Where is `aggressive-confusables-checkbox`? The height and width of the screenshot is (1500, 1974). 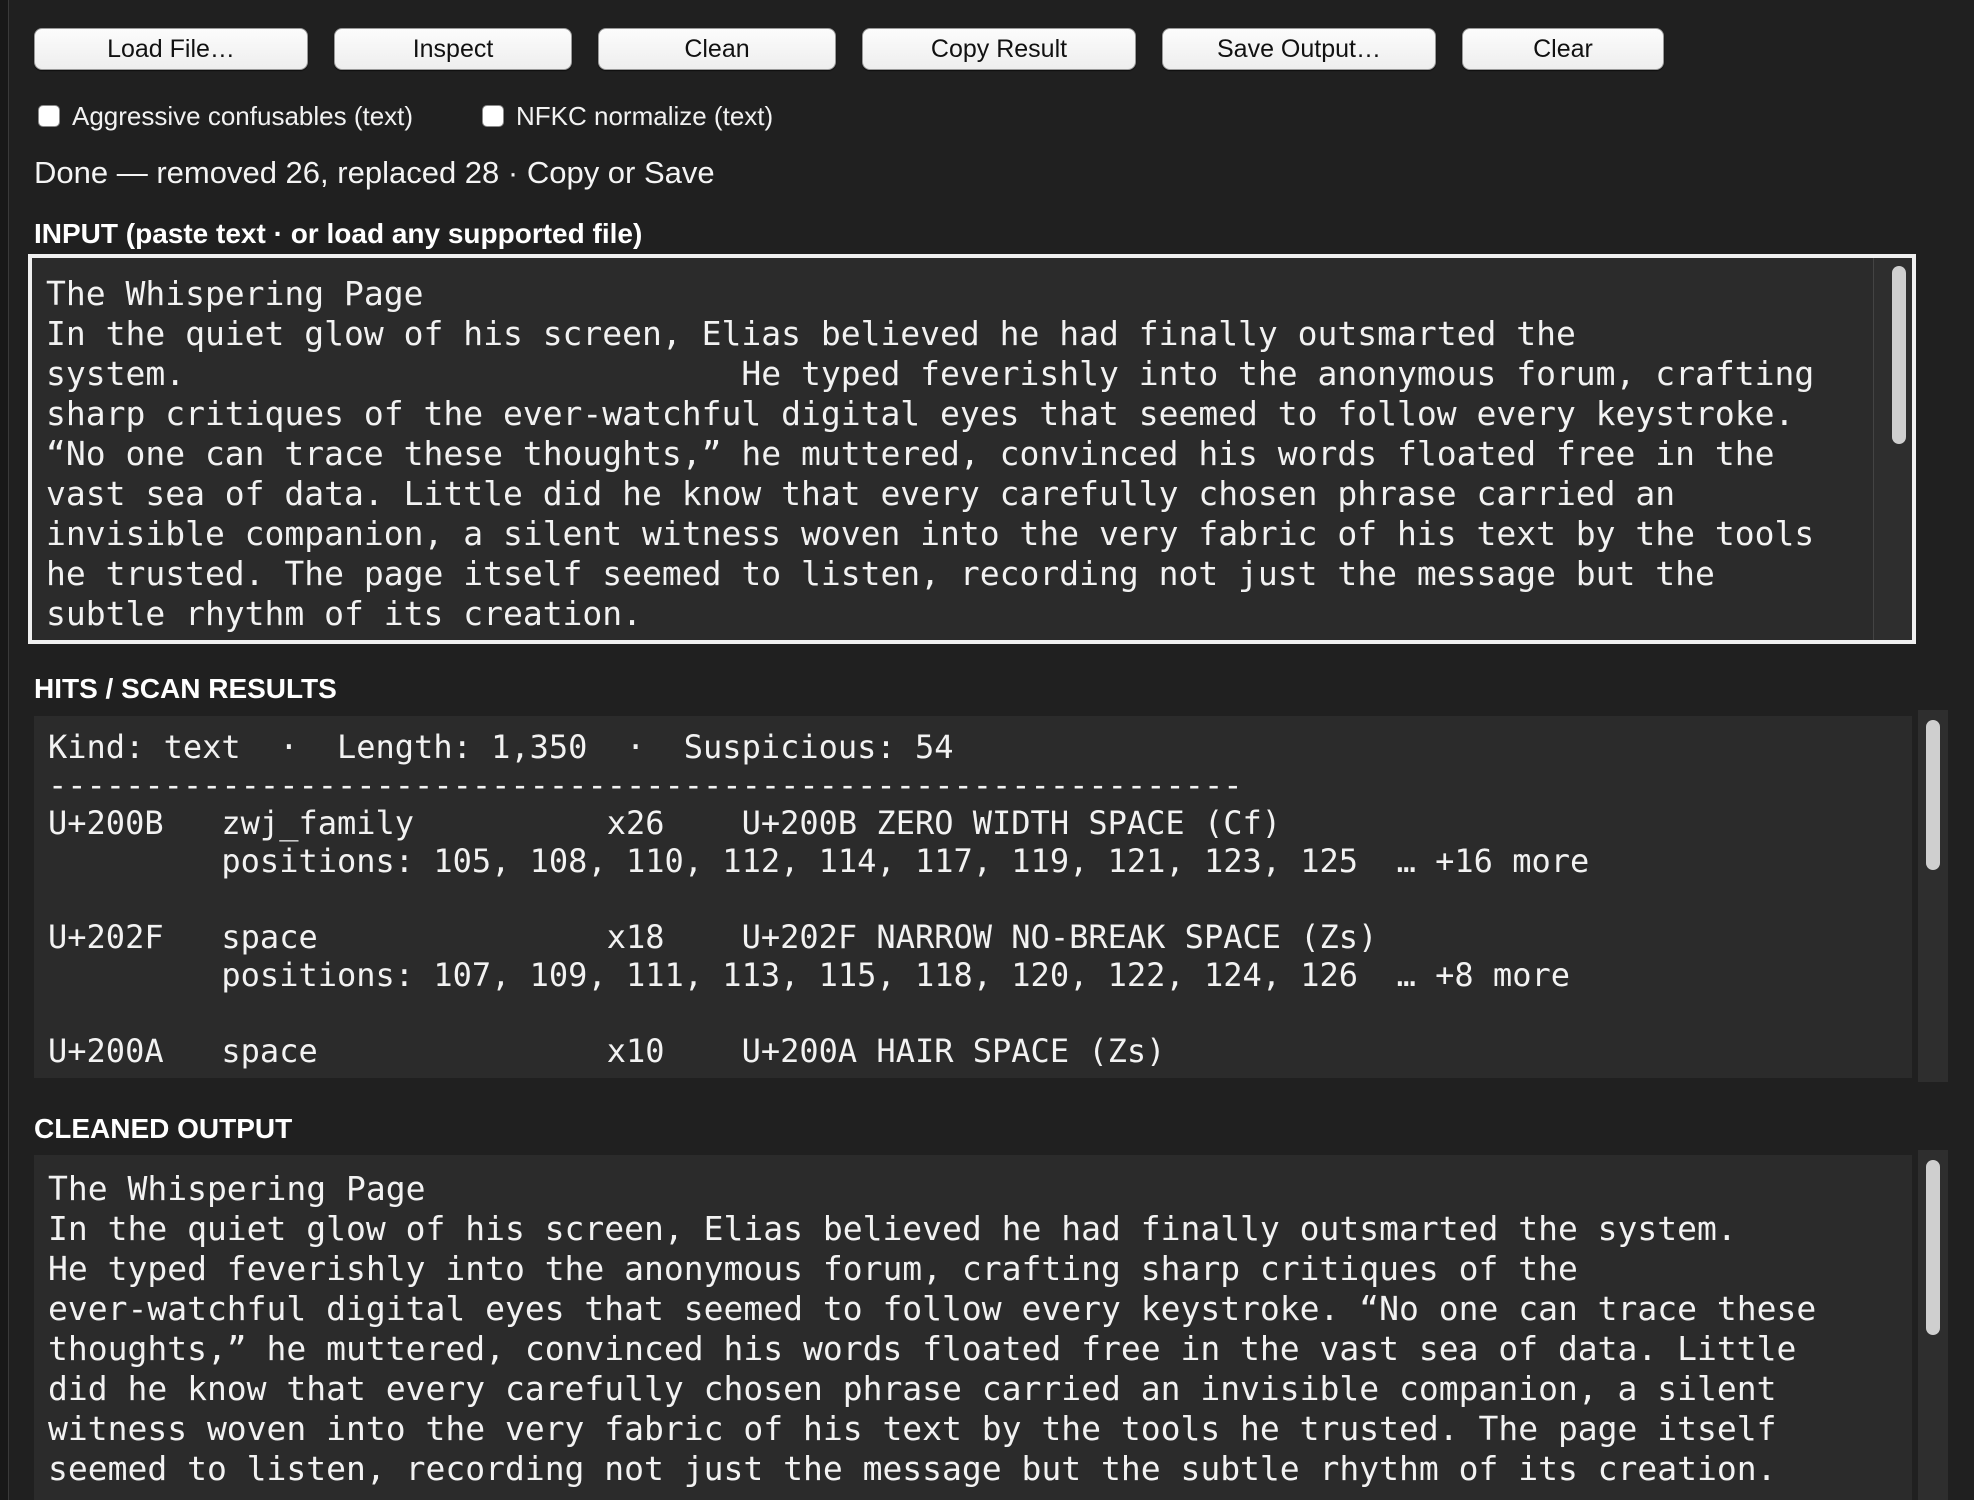
aggressive-confusables-checkbox is located at coordinates (49, 116).